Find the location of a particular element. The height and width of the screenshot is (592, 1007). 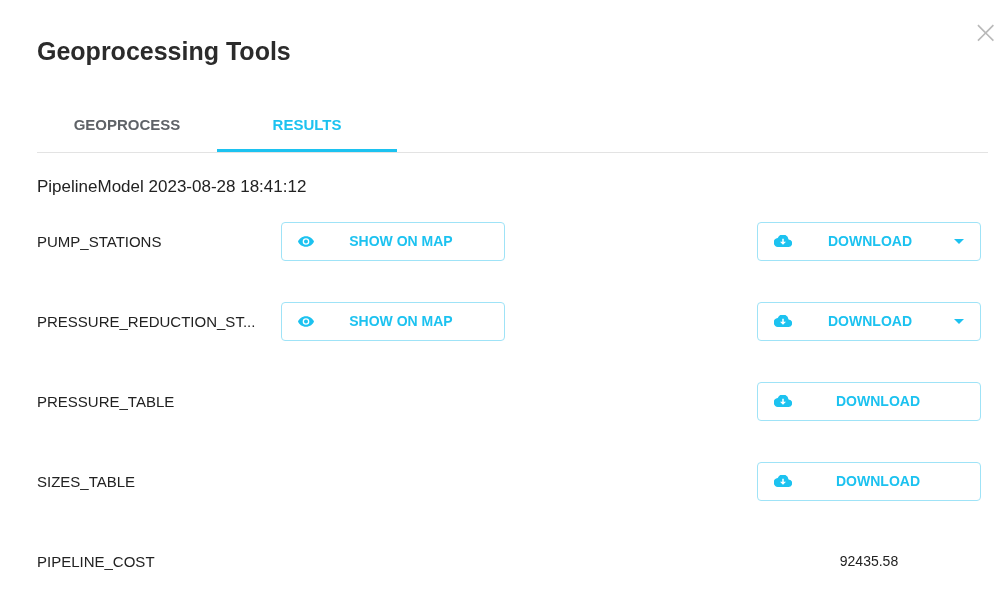

dialog-title: Geoprocessing Tools is located at coordinates (164, 51).